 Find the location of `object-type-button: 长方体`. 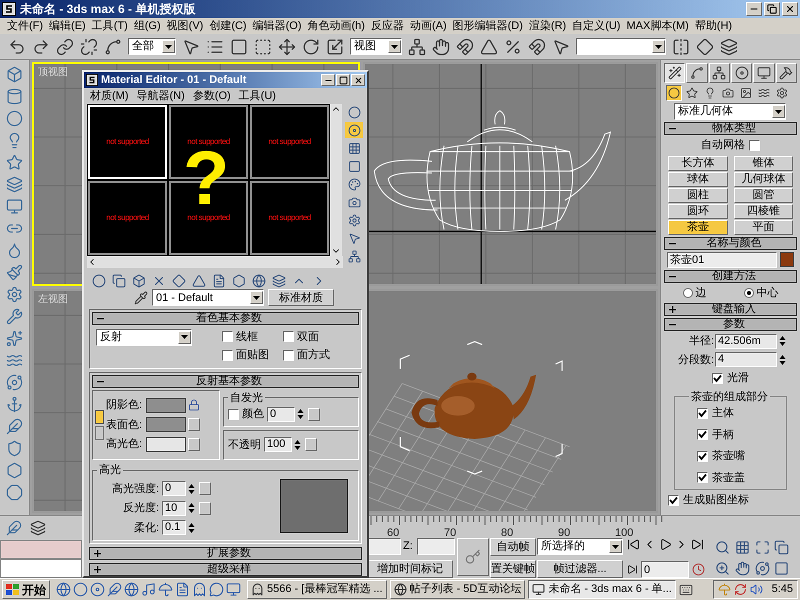

object-type-button: 长方体 is located at coordinates (698, 163).